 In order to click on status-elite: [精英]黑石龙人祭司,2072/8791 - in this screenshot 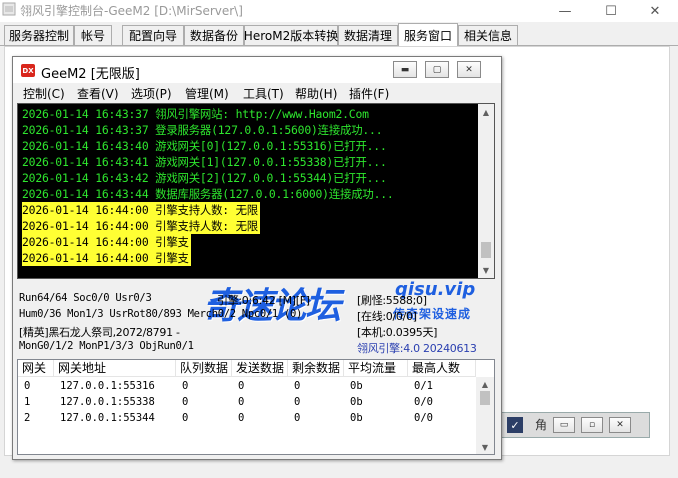, I will do `click(99, 332)`.